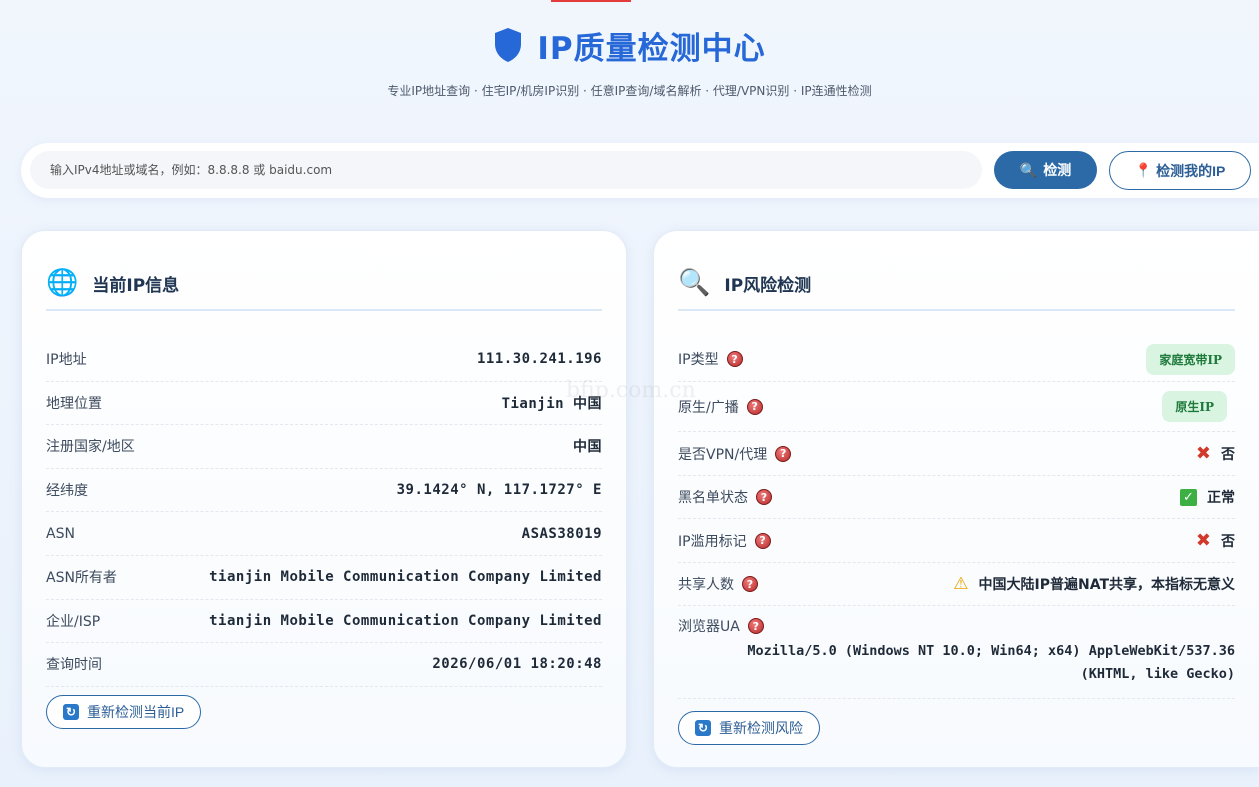  What do you see at coordinates (1190, 359) in the screenshot?
I see `ip-type-badge: 家庭宽带IP` at bounding box center [1190, 359].